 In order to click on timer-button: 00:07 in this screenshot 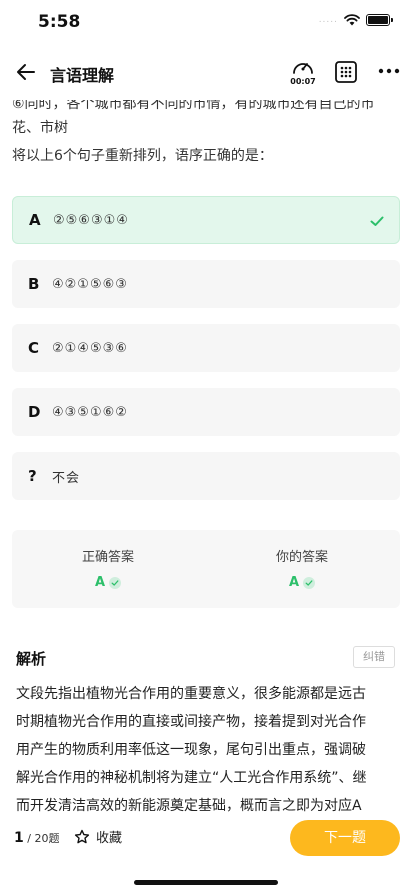, I will do `click(303, 73)`.